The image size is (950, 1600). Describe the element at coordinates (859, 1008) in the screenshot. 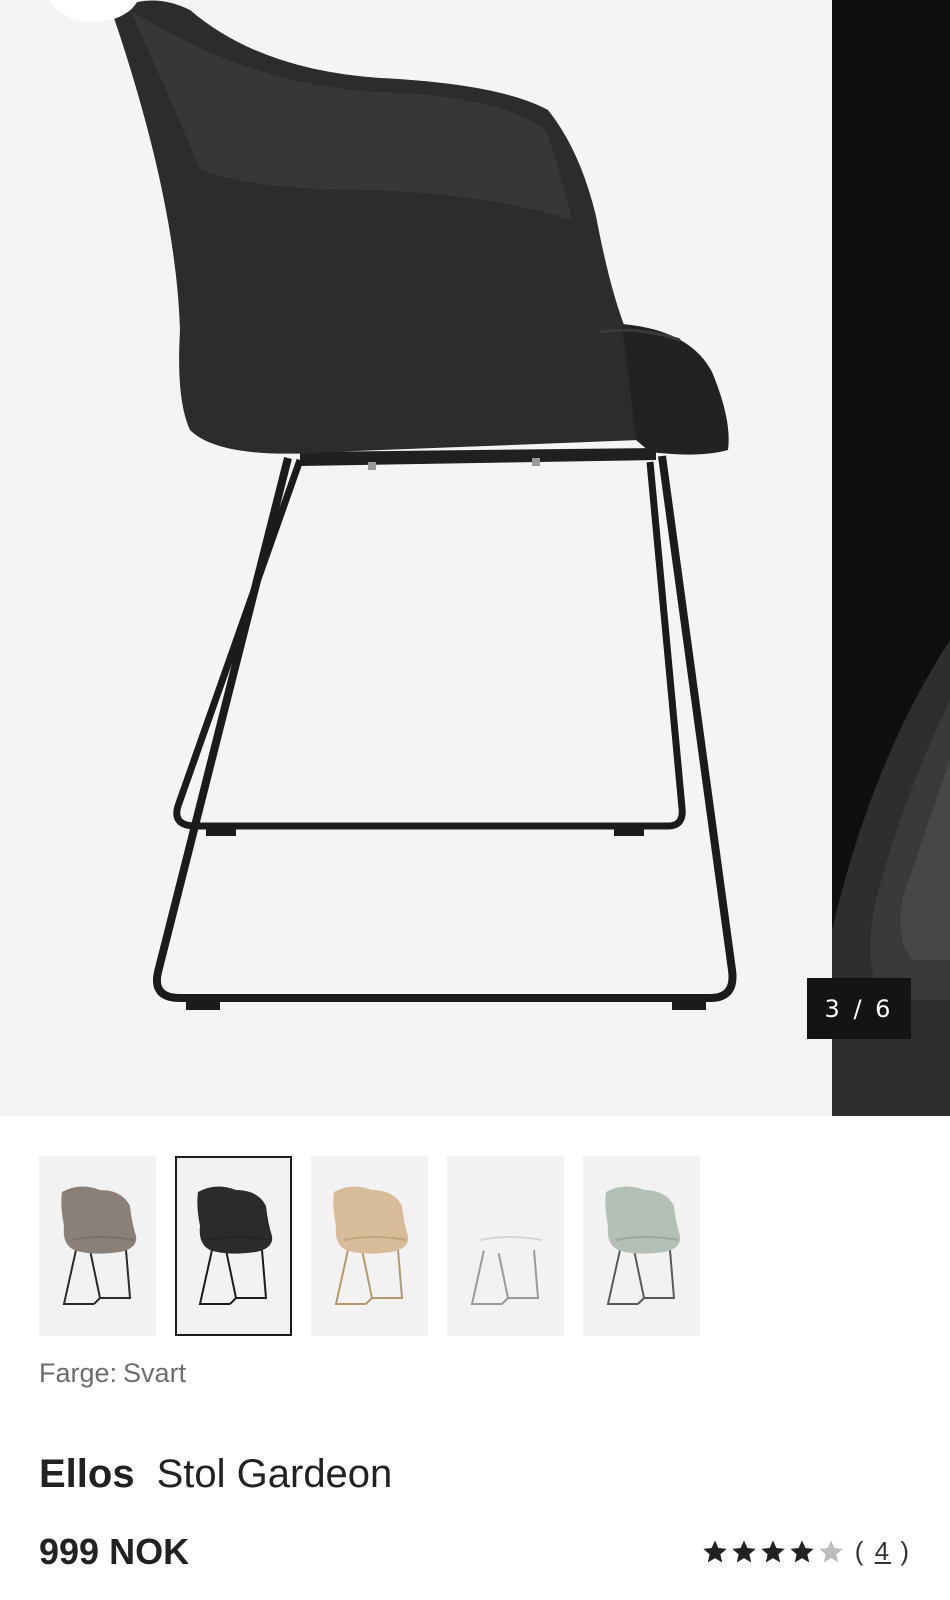

I see `image-counter: 3 / 6` at that location.